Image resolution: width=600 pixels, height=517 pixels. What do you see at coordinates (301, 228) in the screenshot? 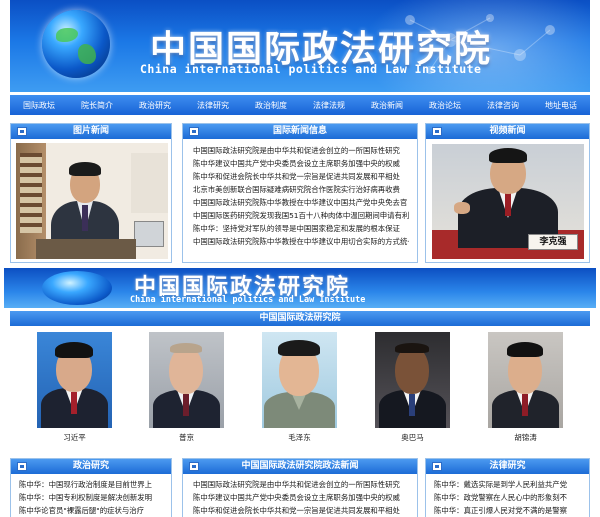
I see `news-item: 陈中华：坚持党对军队的领导是中国国家稳定和发展的根本保证` at bounding box center [301, 228].